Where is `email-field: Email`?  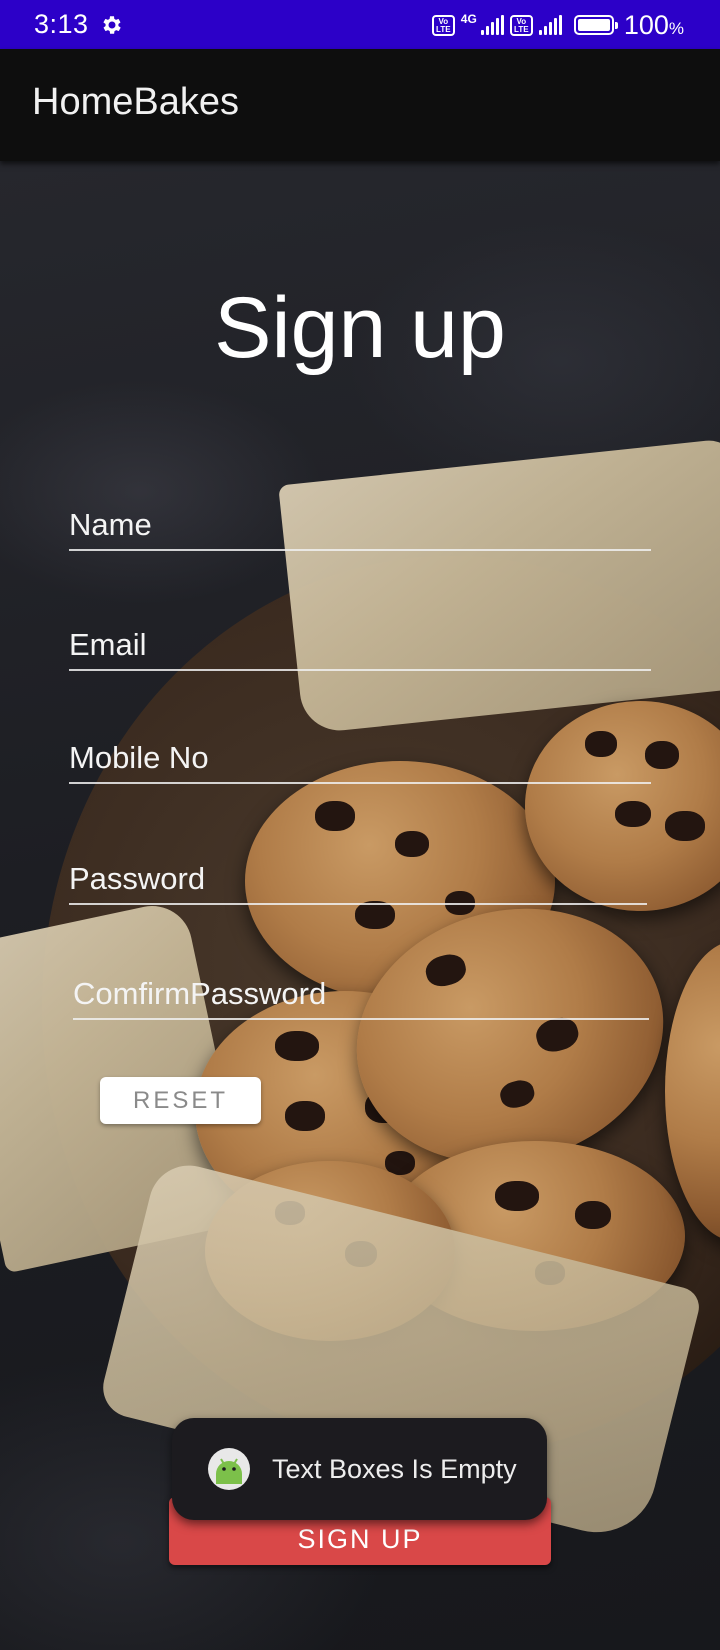 email-field: Email is located at coordinates (360, 647).